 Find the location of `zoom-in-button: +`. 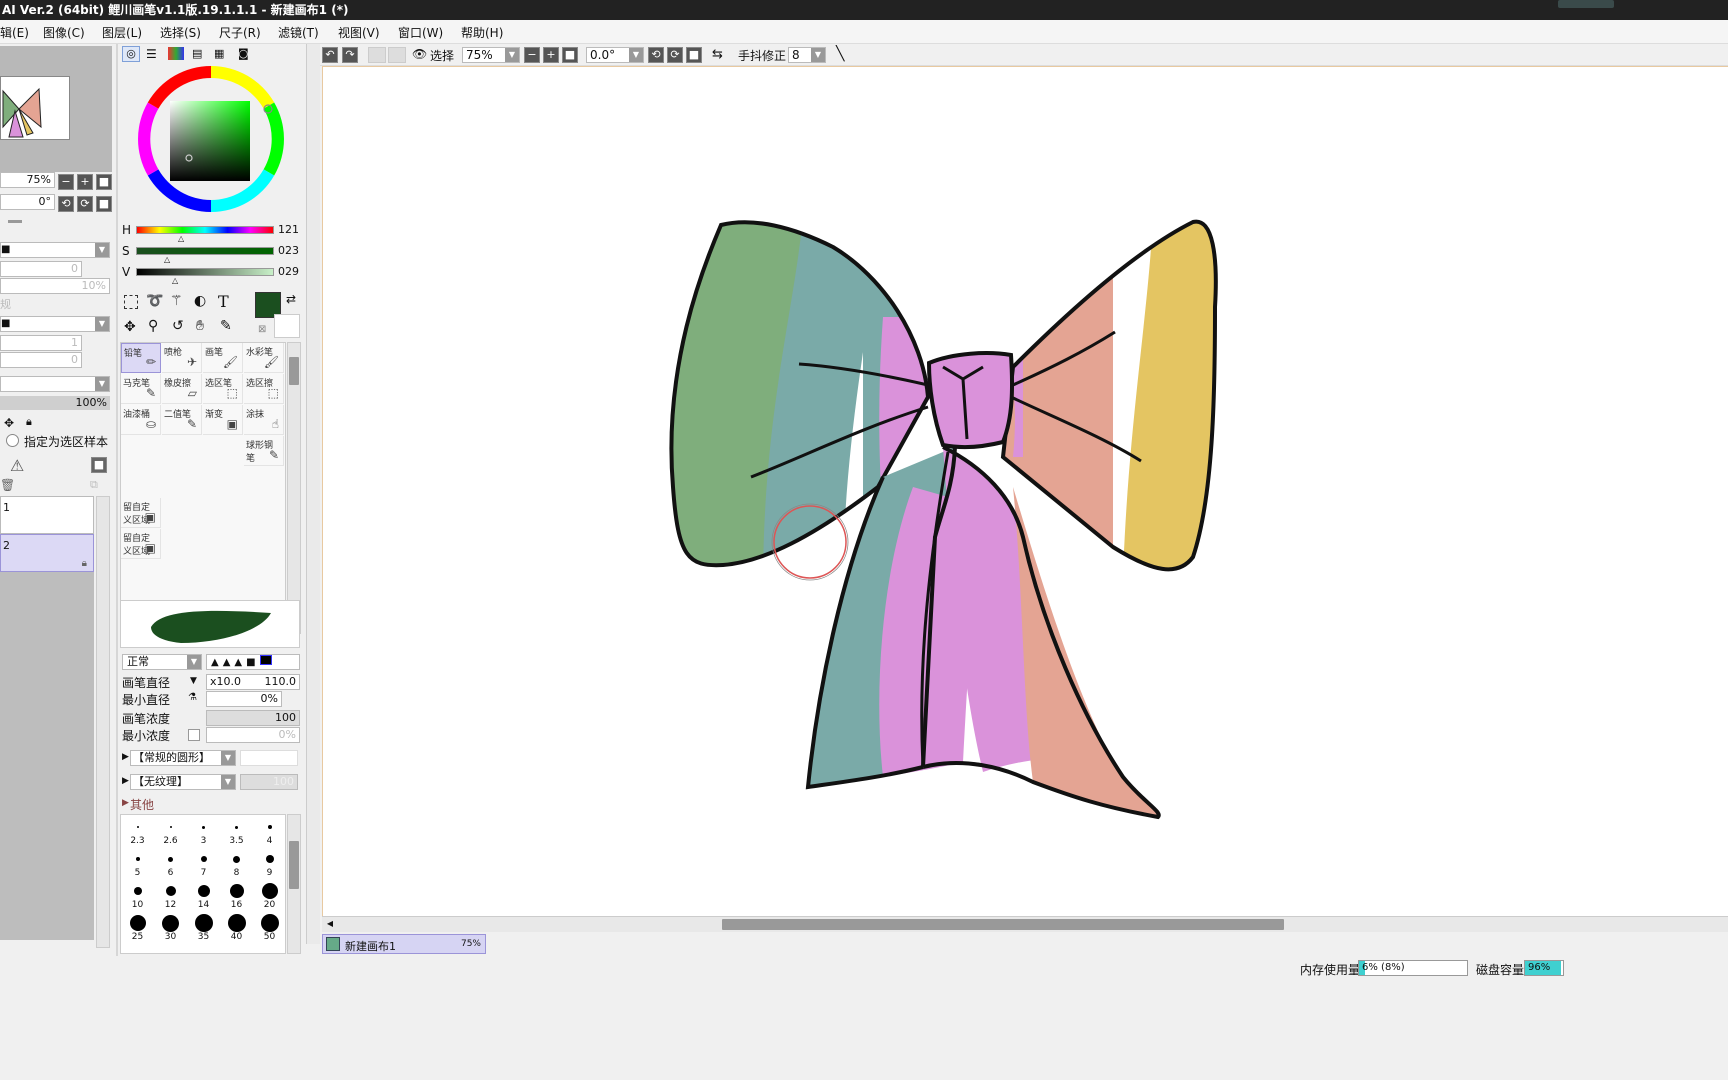

zoom-in-button: + is located at coordinates (85, 182).